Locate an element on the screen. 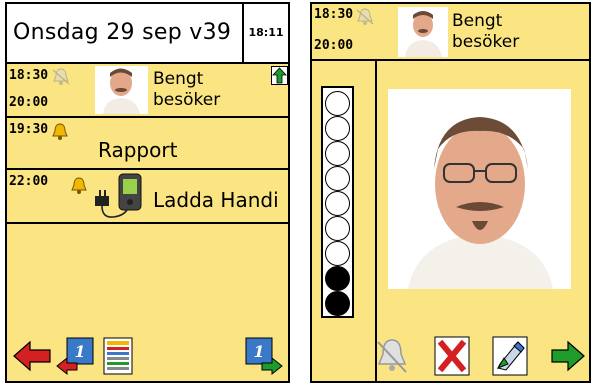 The height and width of the screenshot is (385, 596). event-start-time: 22:00 is located at coordinates (29, 181).